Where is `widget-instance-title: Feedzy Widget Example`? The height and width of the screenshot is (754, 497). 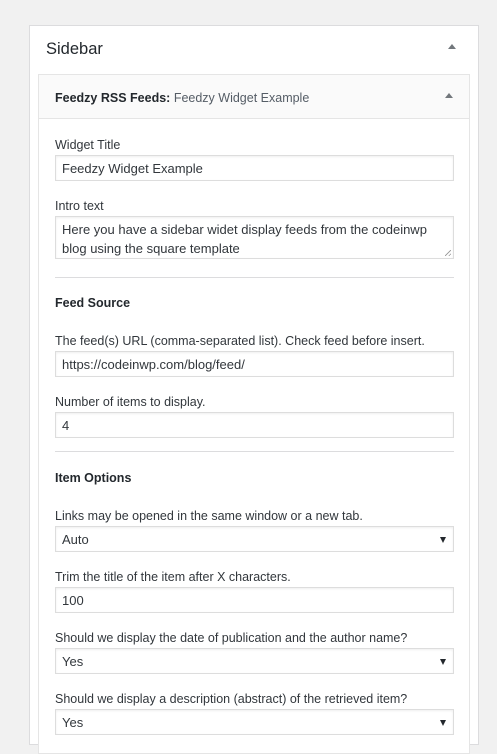
widget-instance-title: Feedzy Widget Example is located at coordinates (241, 98).